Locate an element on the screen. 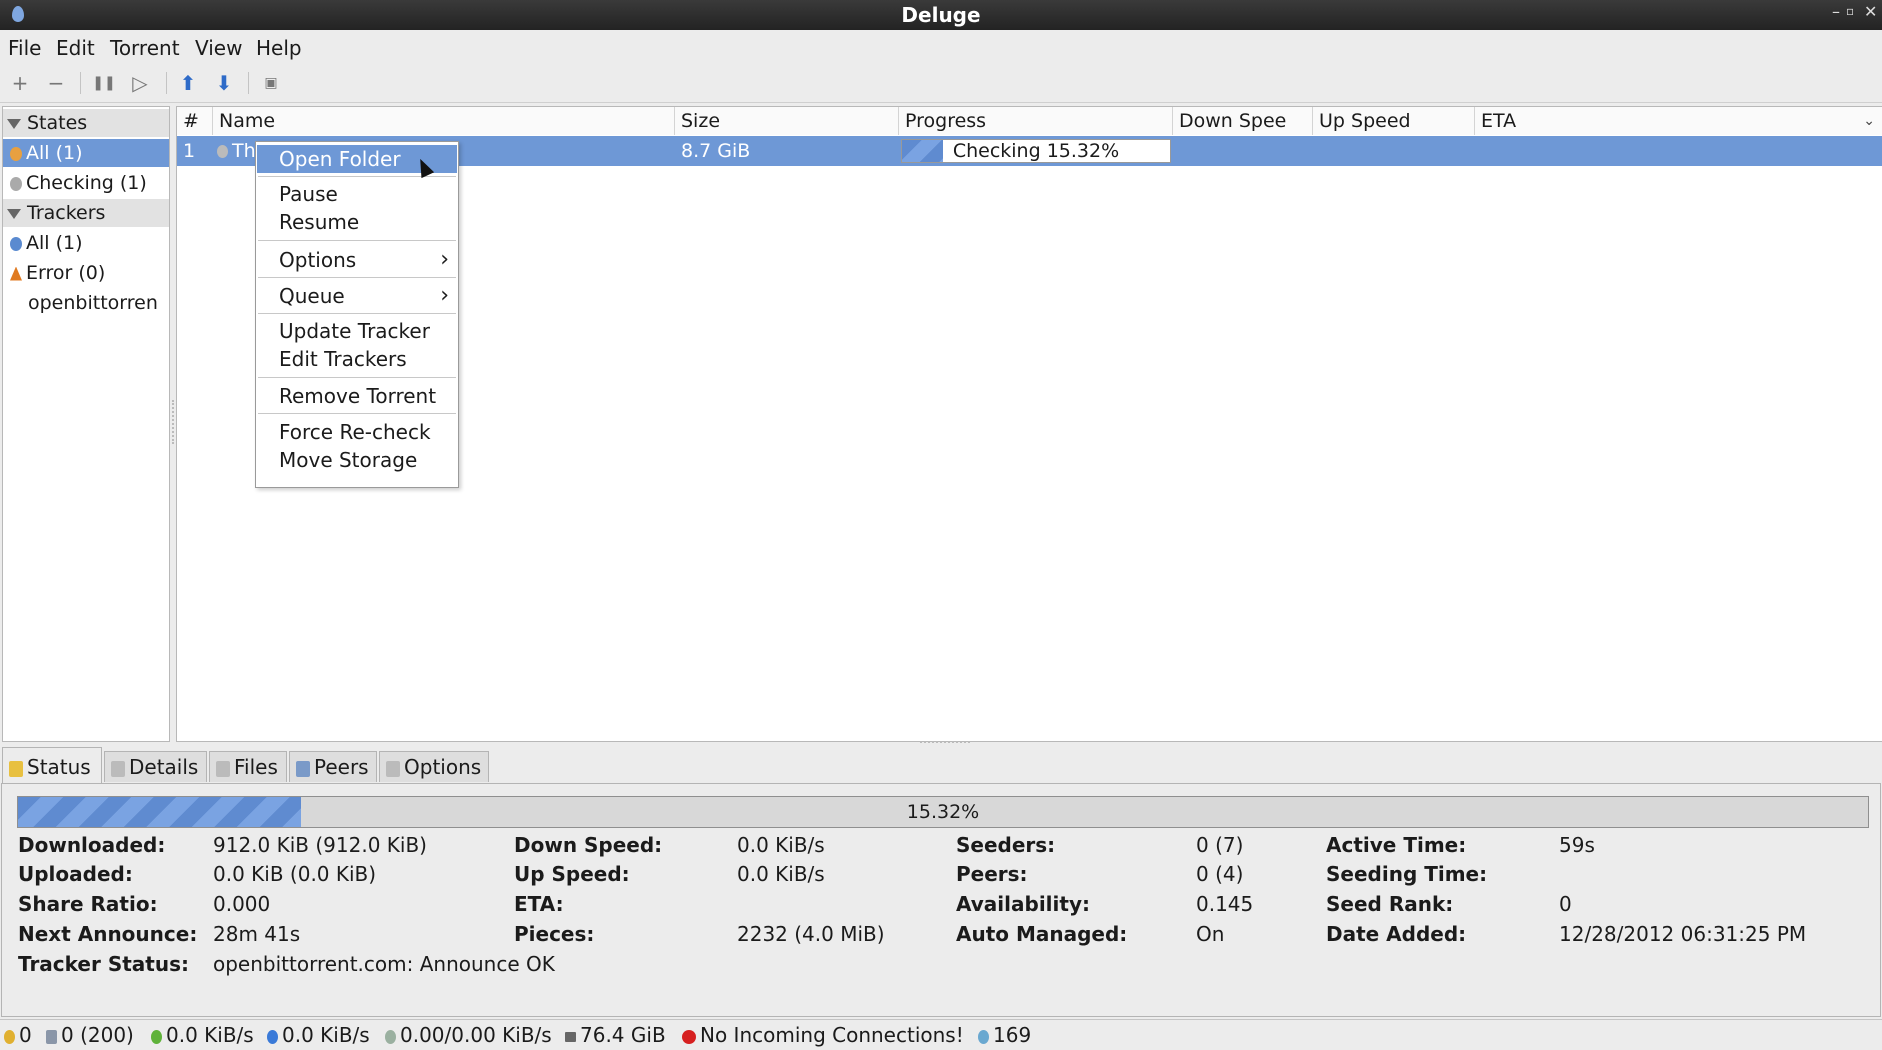 The image size is (1882, 1050). menu-item-force-recheck: Force Re-check is located at coordinates (357, 432).